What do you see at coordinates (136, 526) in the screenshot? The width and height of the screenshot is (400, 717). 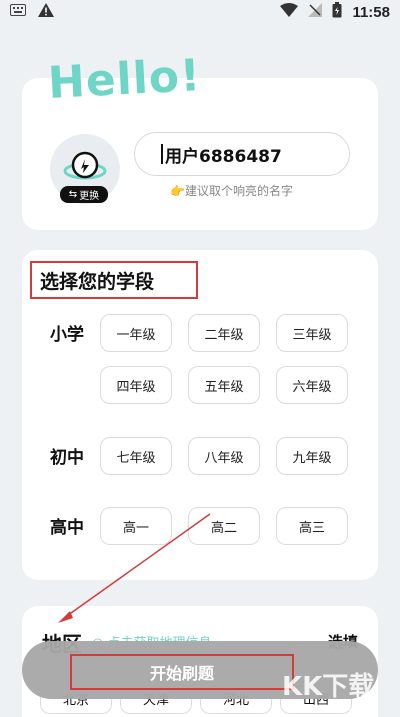 I see `grade-option: 高一` at bounding box center [136, 526].